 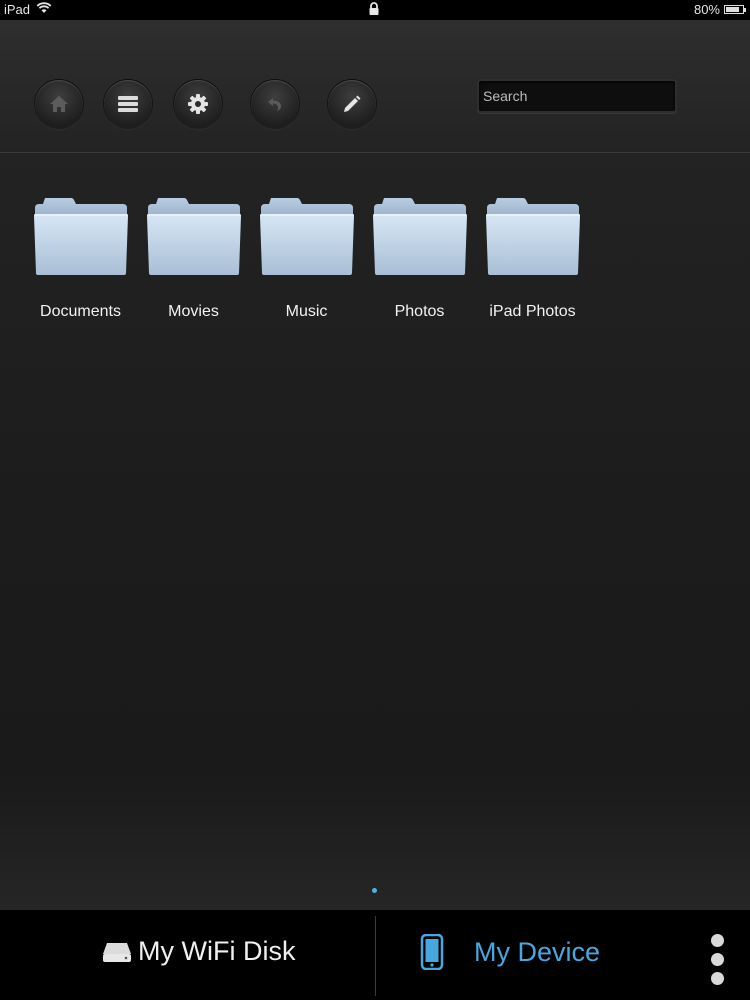 I want to click on folder-label: iPad Photos, so click(x=532, y=311).